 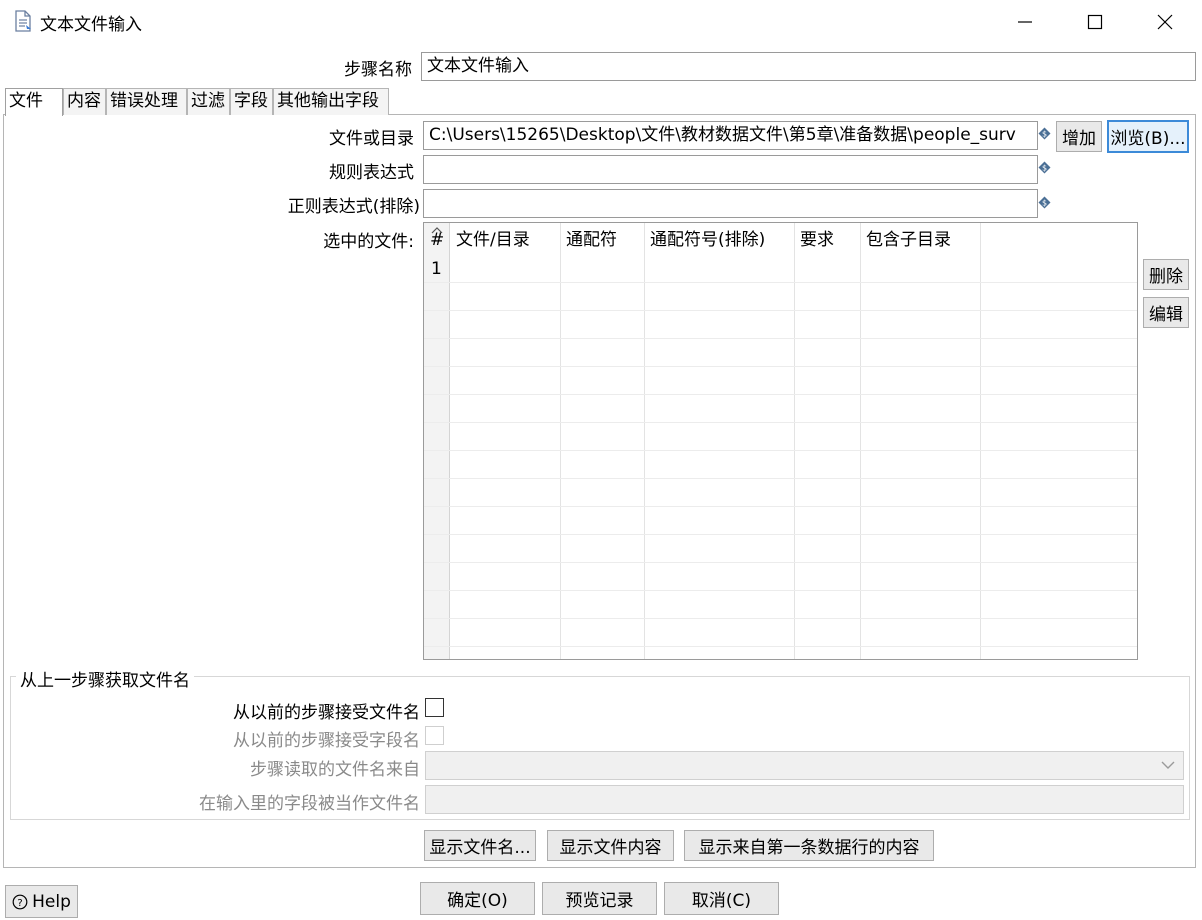 I want to click on row-number-column, so click(x=437, y=441).